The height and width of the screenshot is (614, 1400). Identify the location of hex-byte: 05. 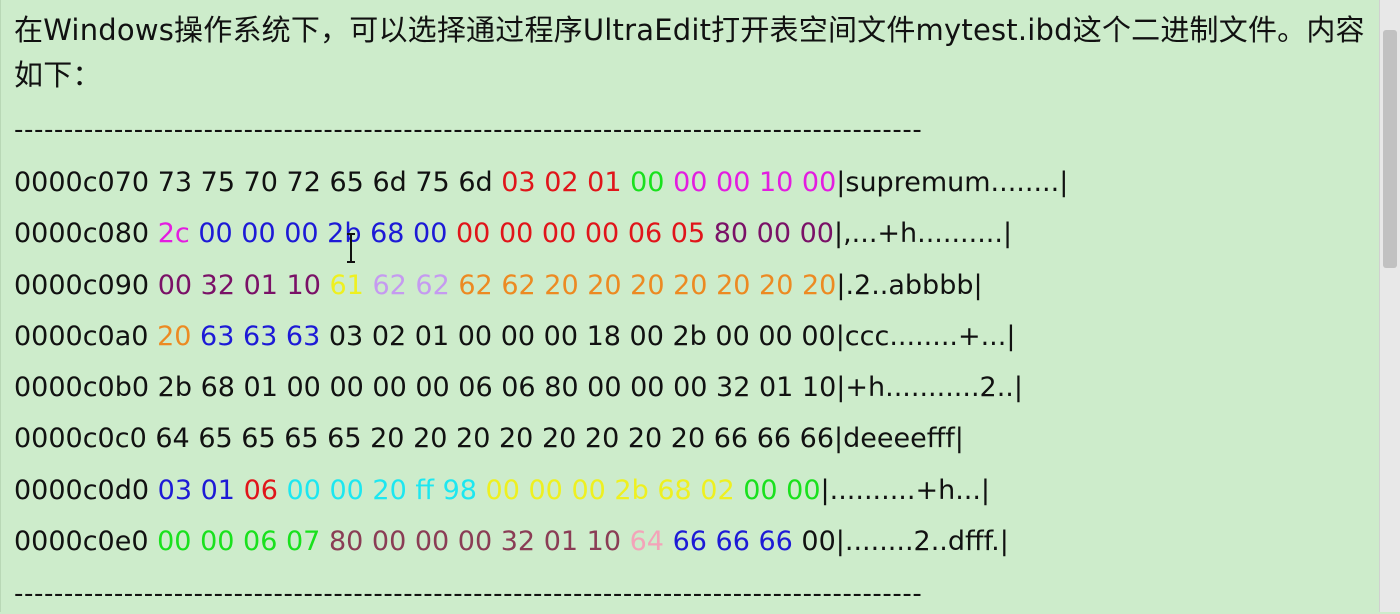
(688, 234).